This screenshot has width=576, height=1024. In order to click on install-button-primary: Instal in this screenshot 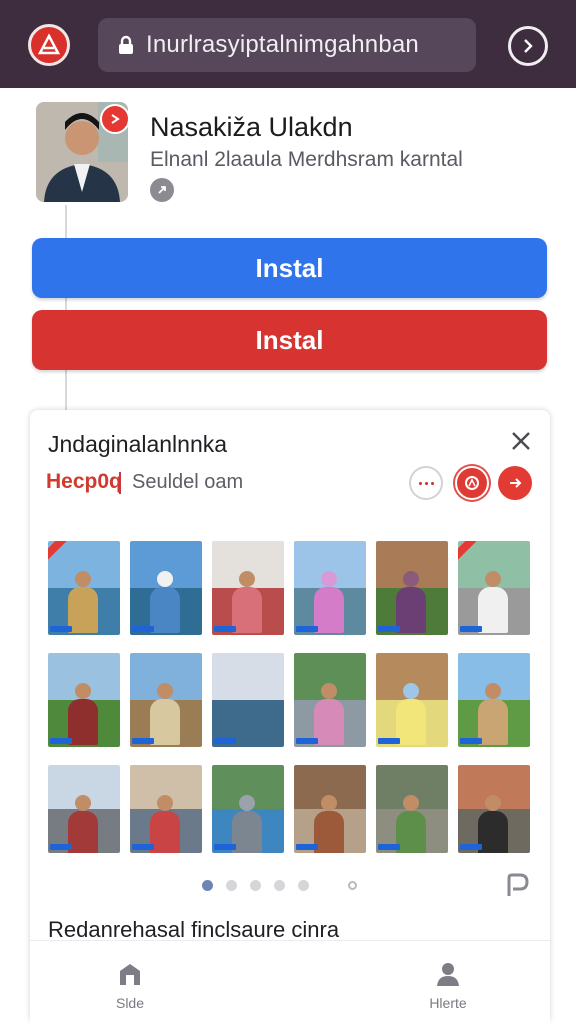, I will do `click(289, 268)`.